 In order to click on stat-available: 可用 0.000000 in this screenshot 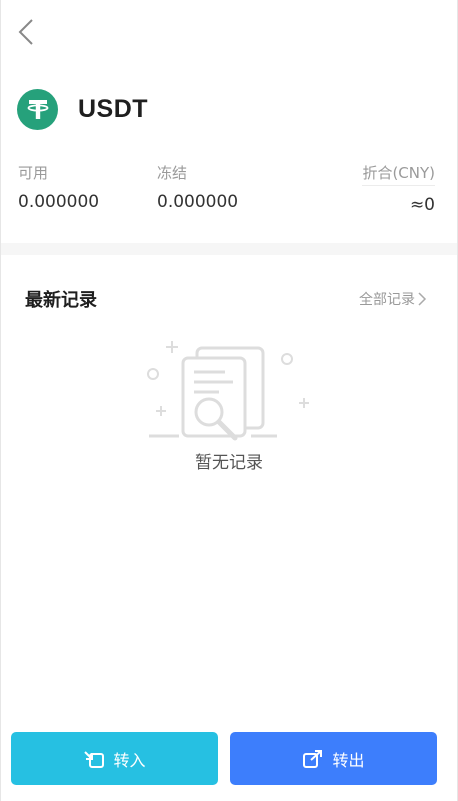, I will do `click(58, 188)`.